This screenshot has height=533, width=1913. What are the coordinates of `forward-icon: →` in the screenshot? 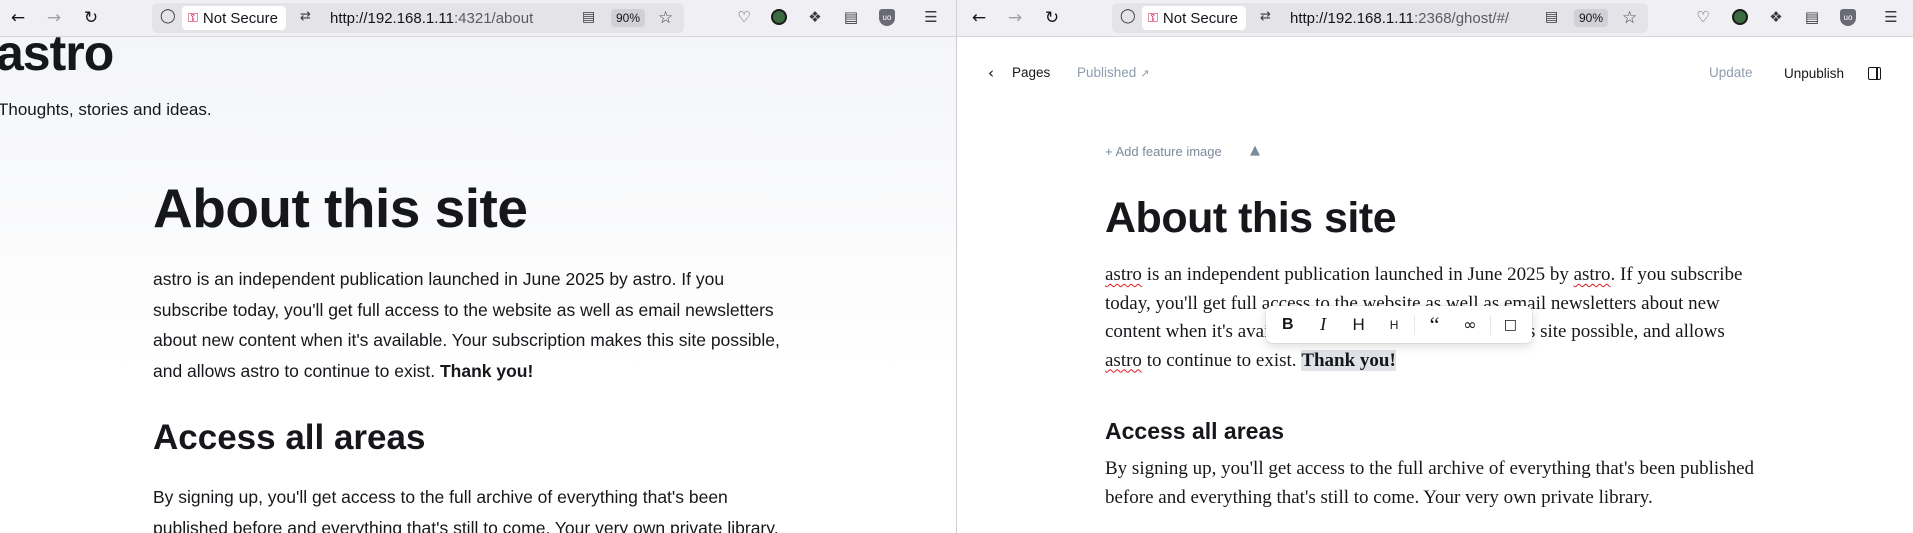 It's located at (1015, 18).